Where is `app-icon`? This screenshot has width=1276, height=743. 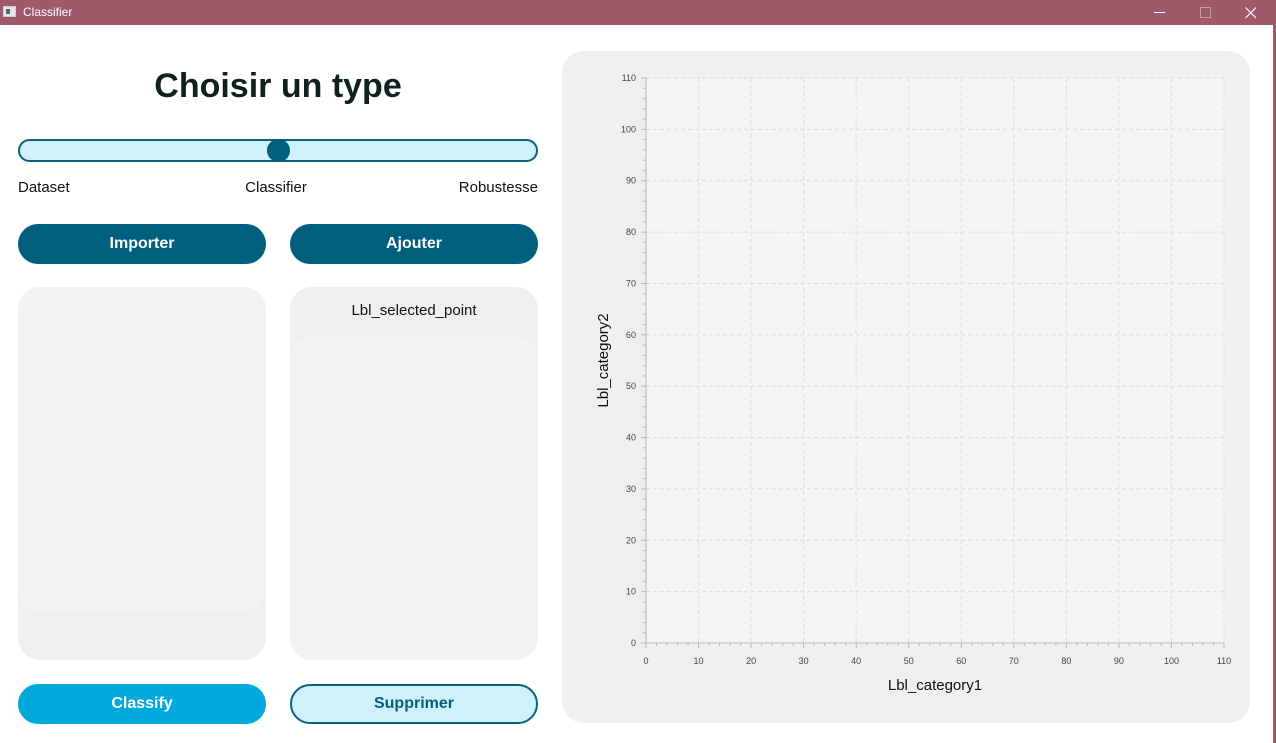 app-icon is located at coordinates (9, 11).